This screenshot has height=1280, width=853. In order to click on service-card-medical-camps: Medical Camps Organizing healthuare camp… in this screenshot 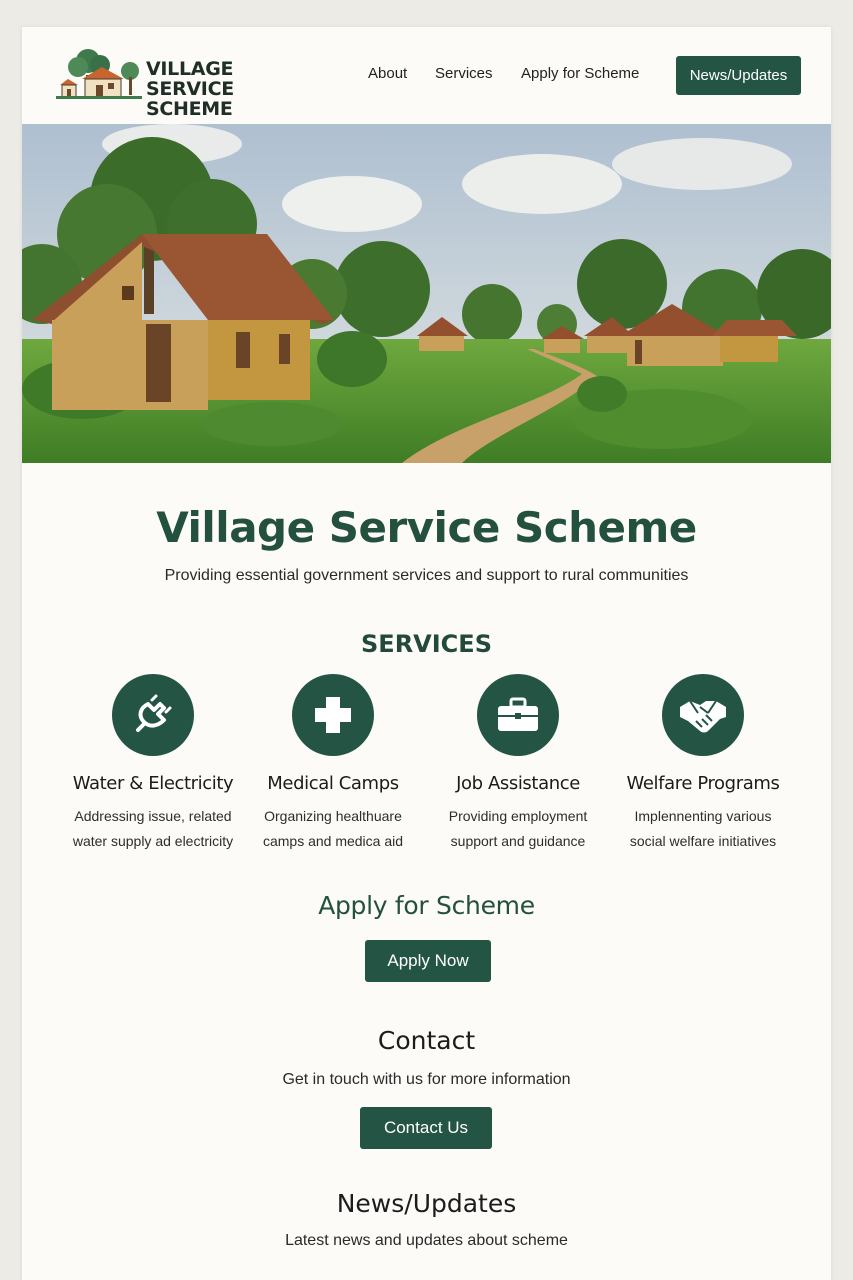, I will do `click(333, 764)`.